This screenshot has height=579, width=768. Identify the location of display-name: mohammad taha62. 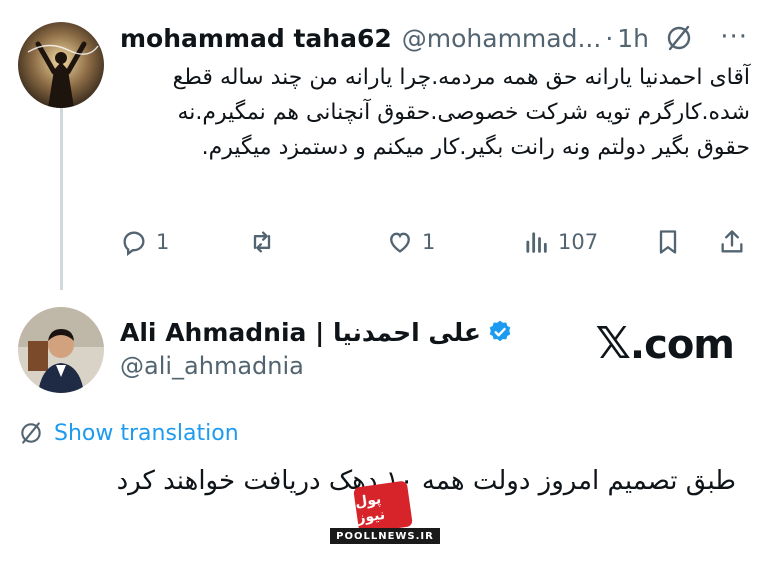
(256, 38).